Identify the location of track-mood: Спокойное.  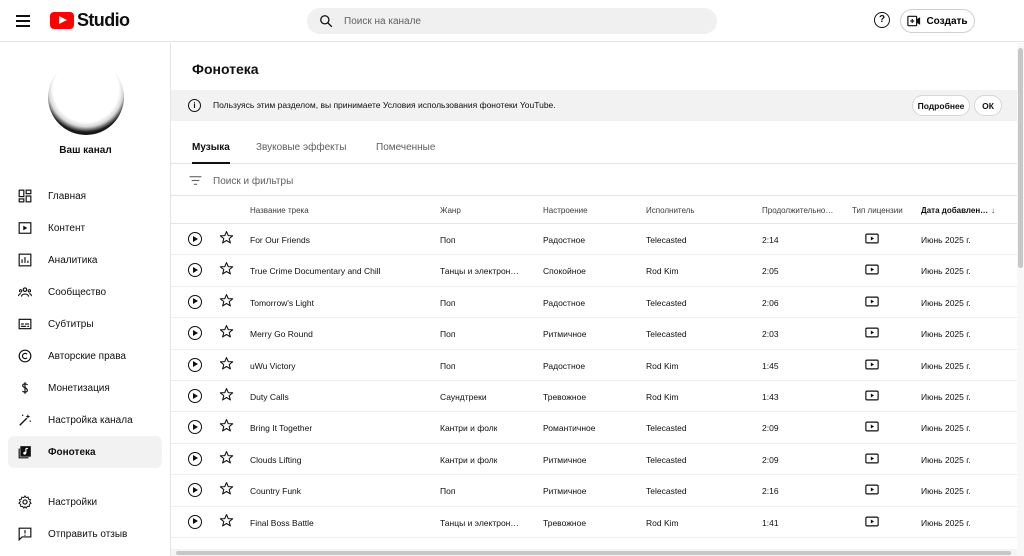
(564, 271).